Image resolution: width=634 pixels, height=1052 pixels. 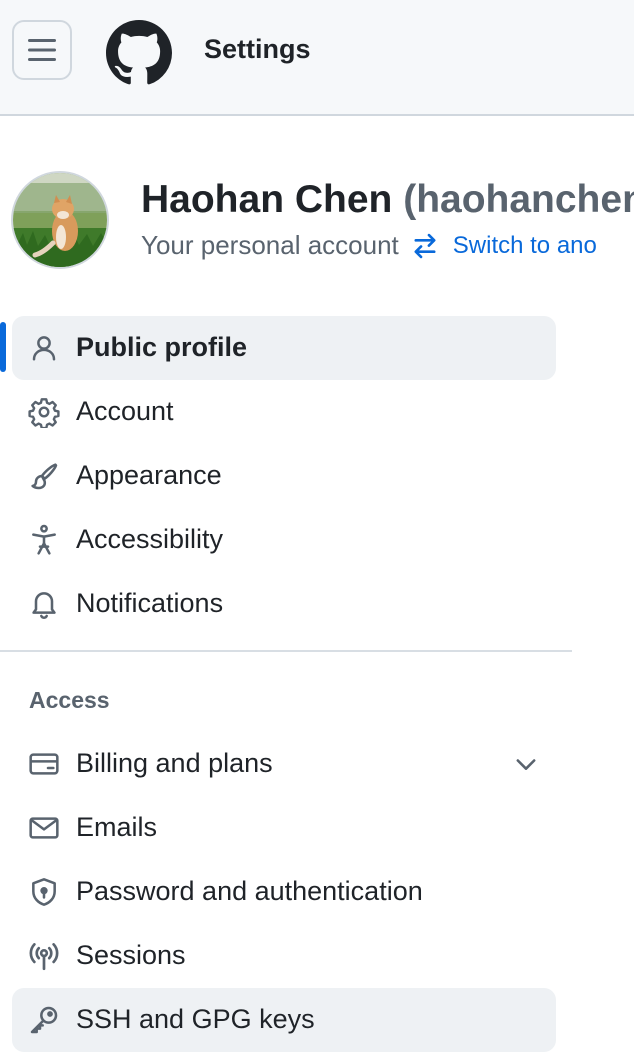 What do you see at coordinates (44, 1020) in the screenshot?
I see `key-icon` at bounding box center [44, 1020].